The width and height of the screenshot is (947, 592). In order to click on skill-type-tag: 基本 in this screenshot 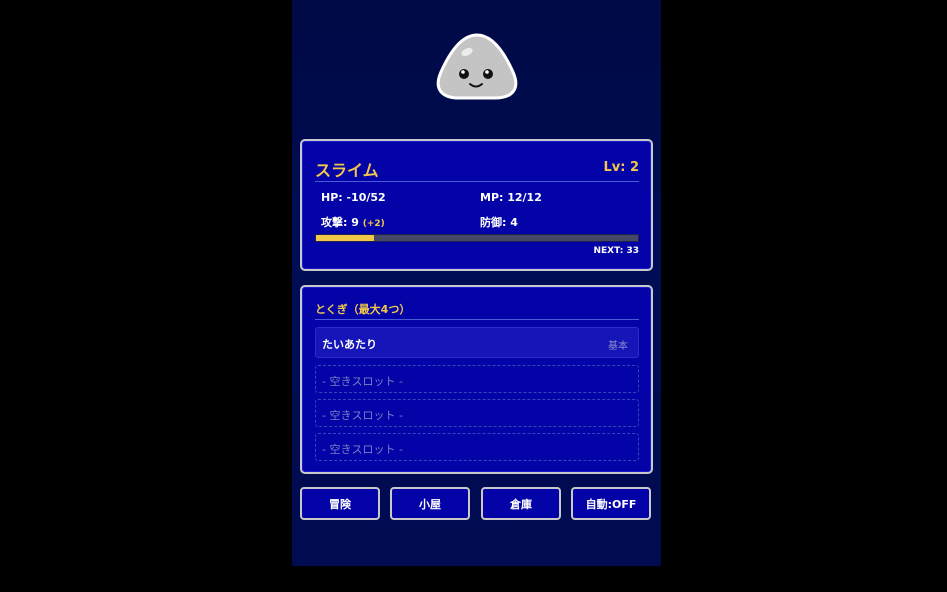, I will do `click(618, 346)`.